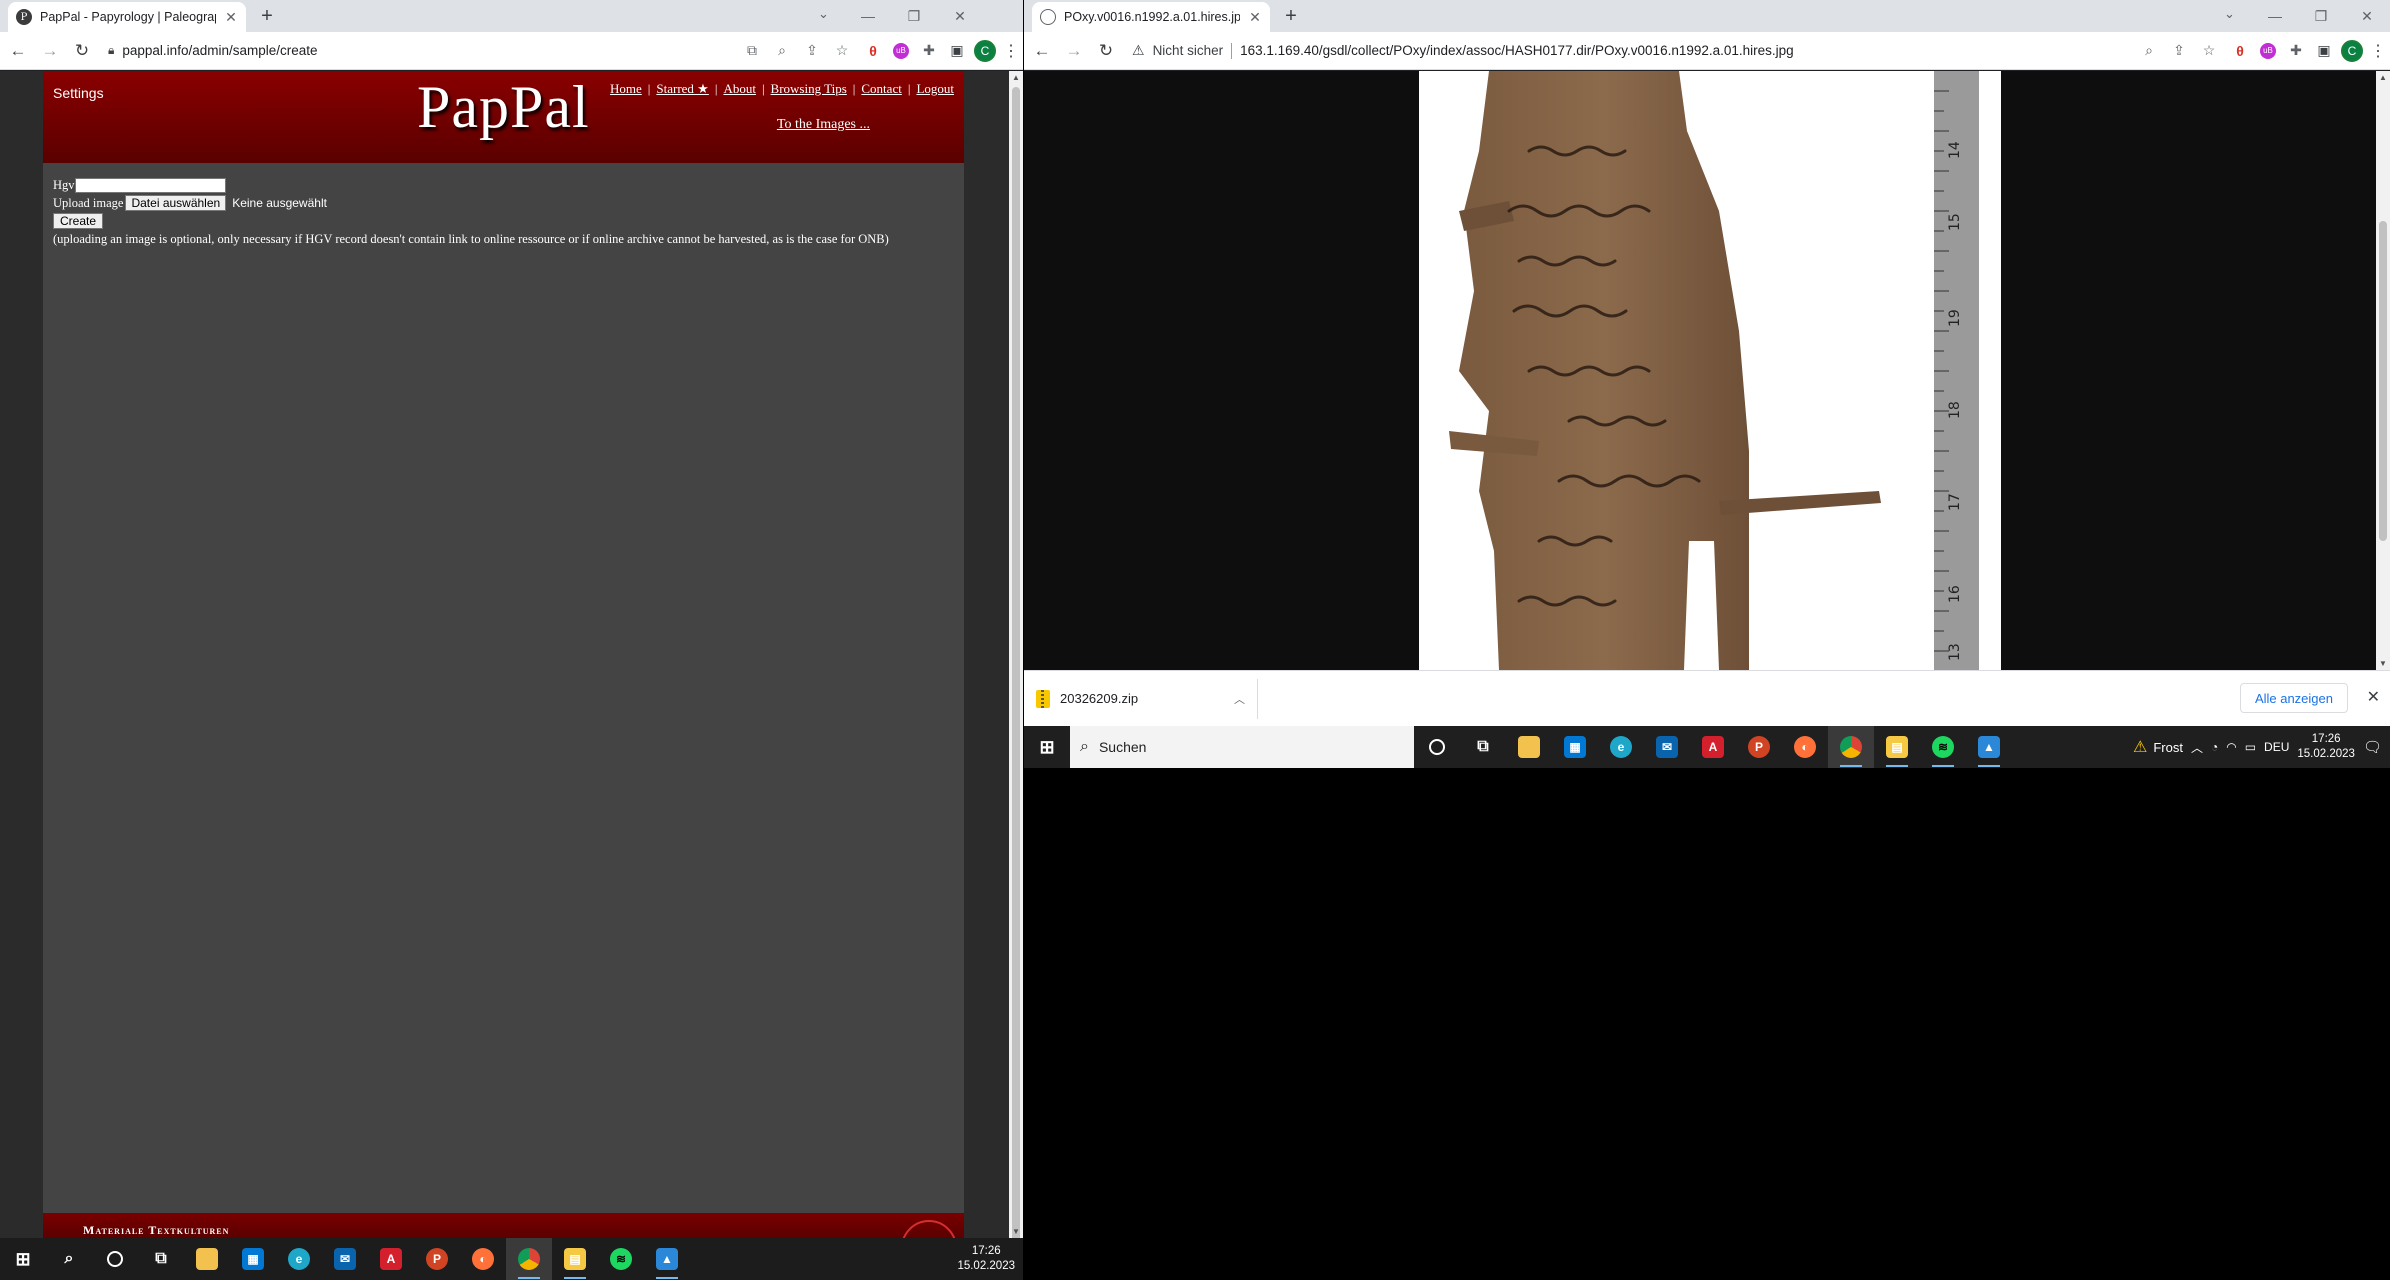 This screenshot has height=1280, width=2390. I want to click on taskbar-search-box: ⌕ Suchen, so click(1242, 747).